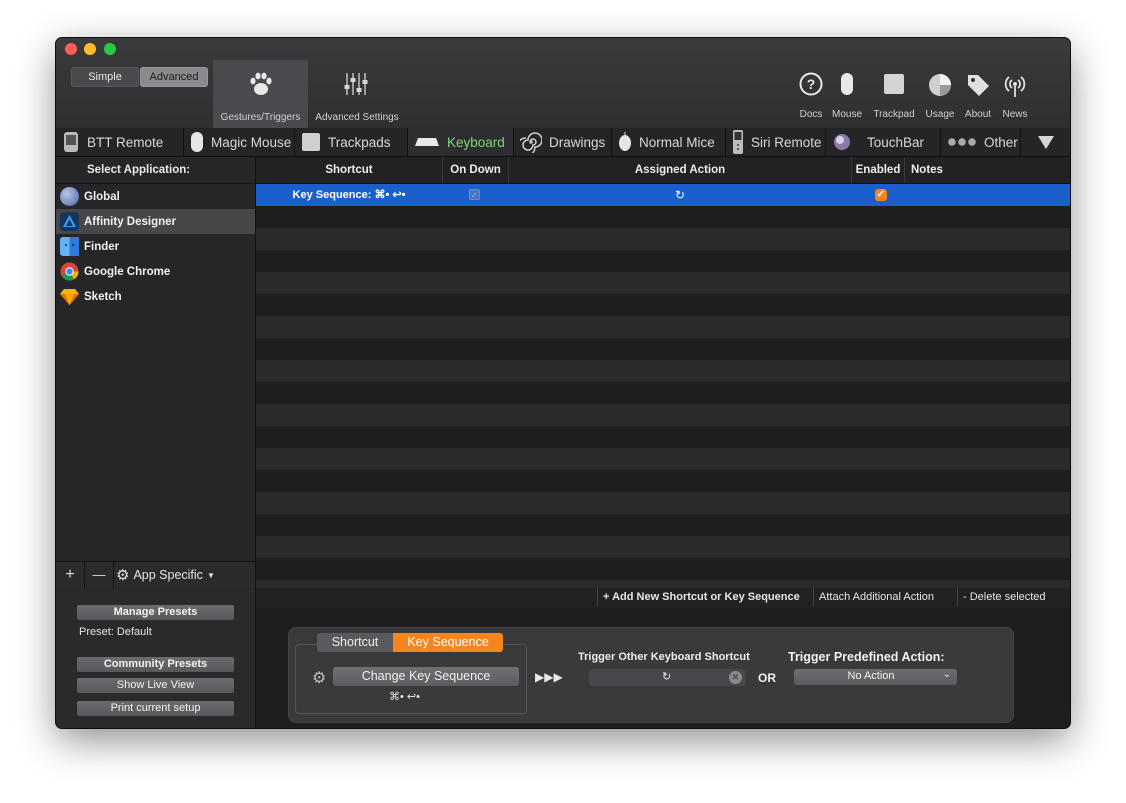  I want to click on tag-icon, so click(978, 85).